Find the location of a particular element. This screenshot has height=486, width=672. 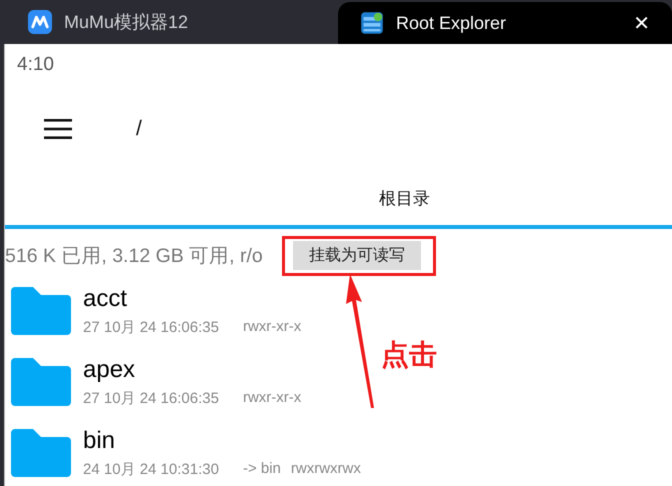

close-button: ✕ is located at coordinates (641, 23).